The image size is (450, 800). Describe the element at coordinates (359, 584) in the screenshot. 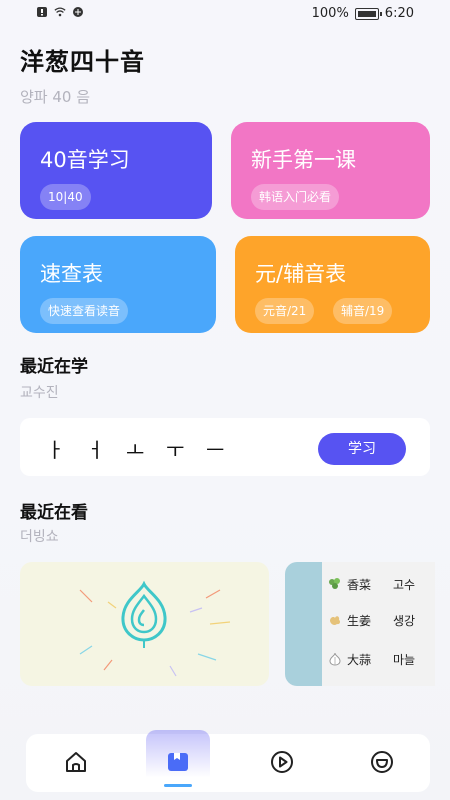

I see `vocab-cn: 香菜` at that location.